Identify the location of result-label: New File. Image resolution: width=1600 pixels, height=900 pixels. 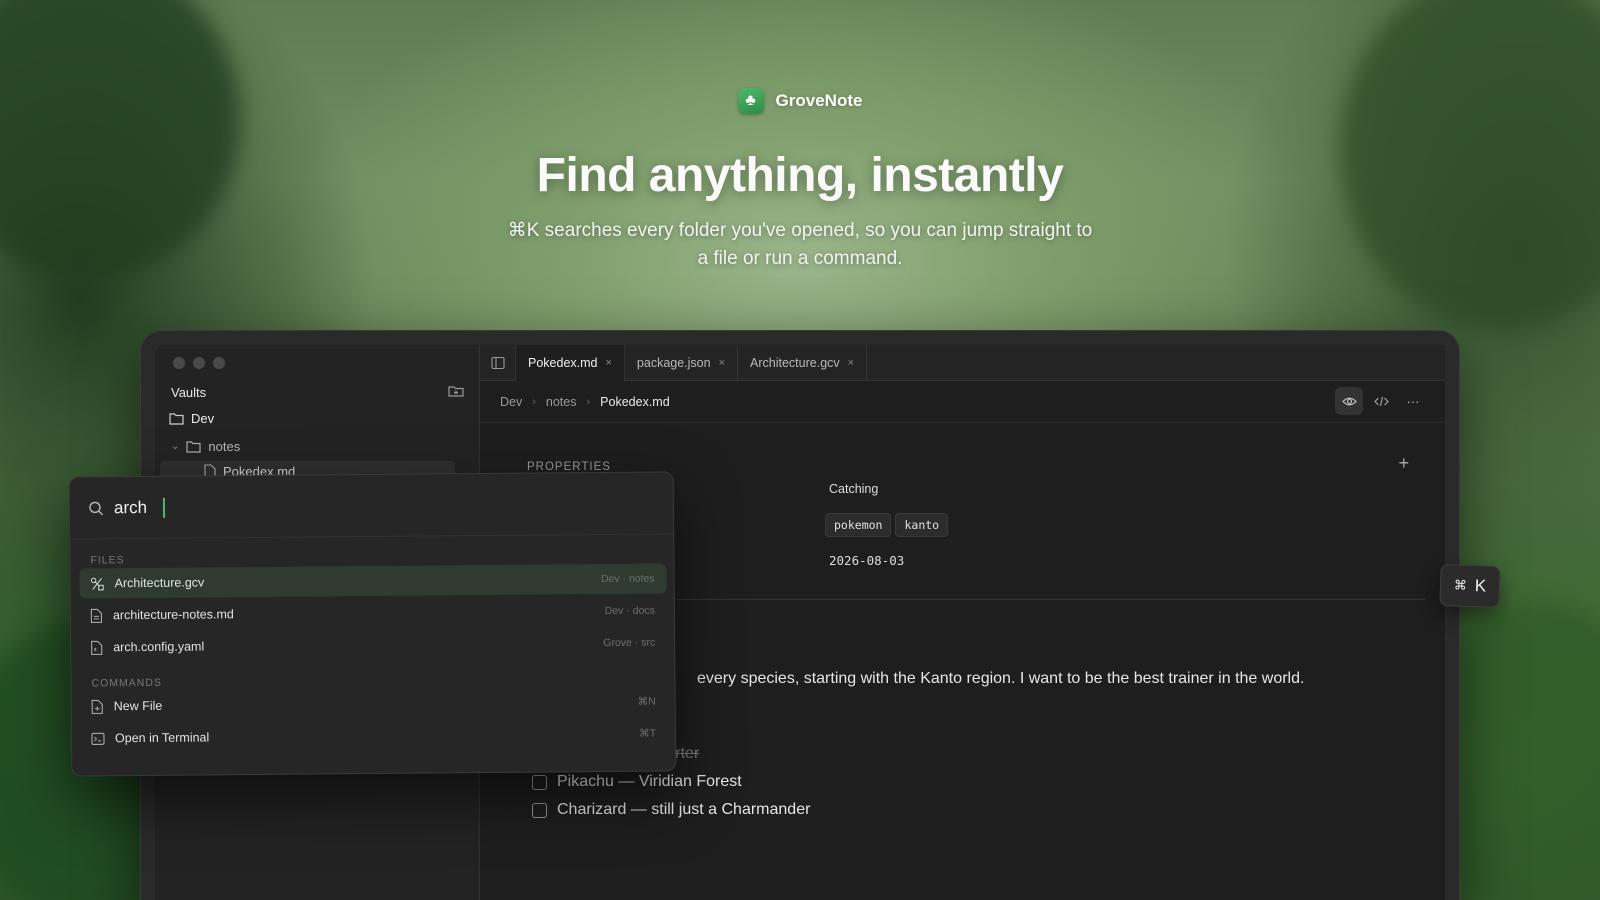
(138, 706).